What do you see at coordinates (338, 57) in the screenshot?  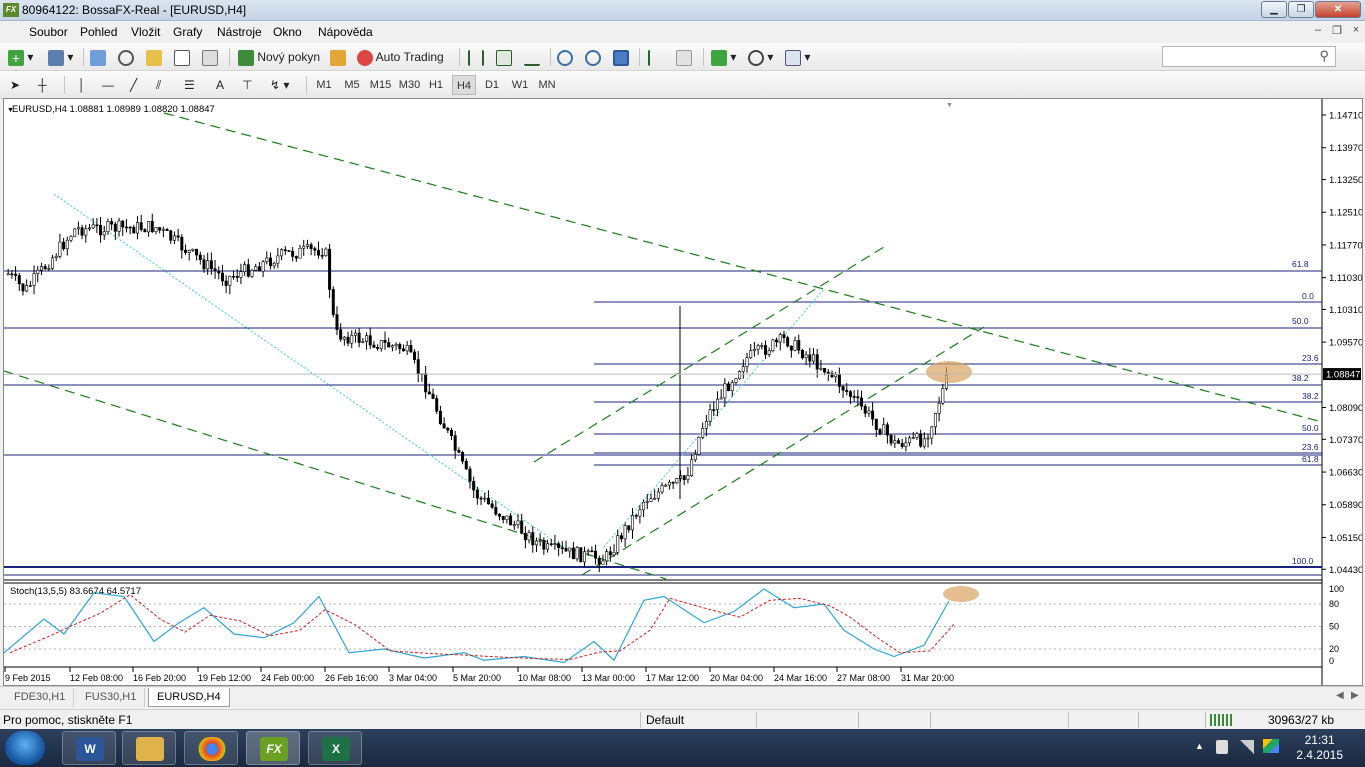 I see `metaeditor-button` at bounding box center [338, 57].